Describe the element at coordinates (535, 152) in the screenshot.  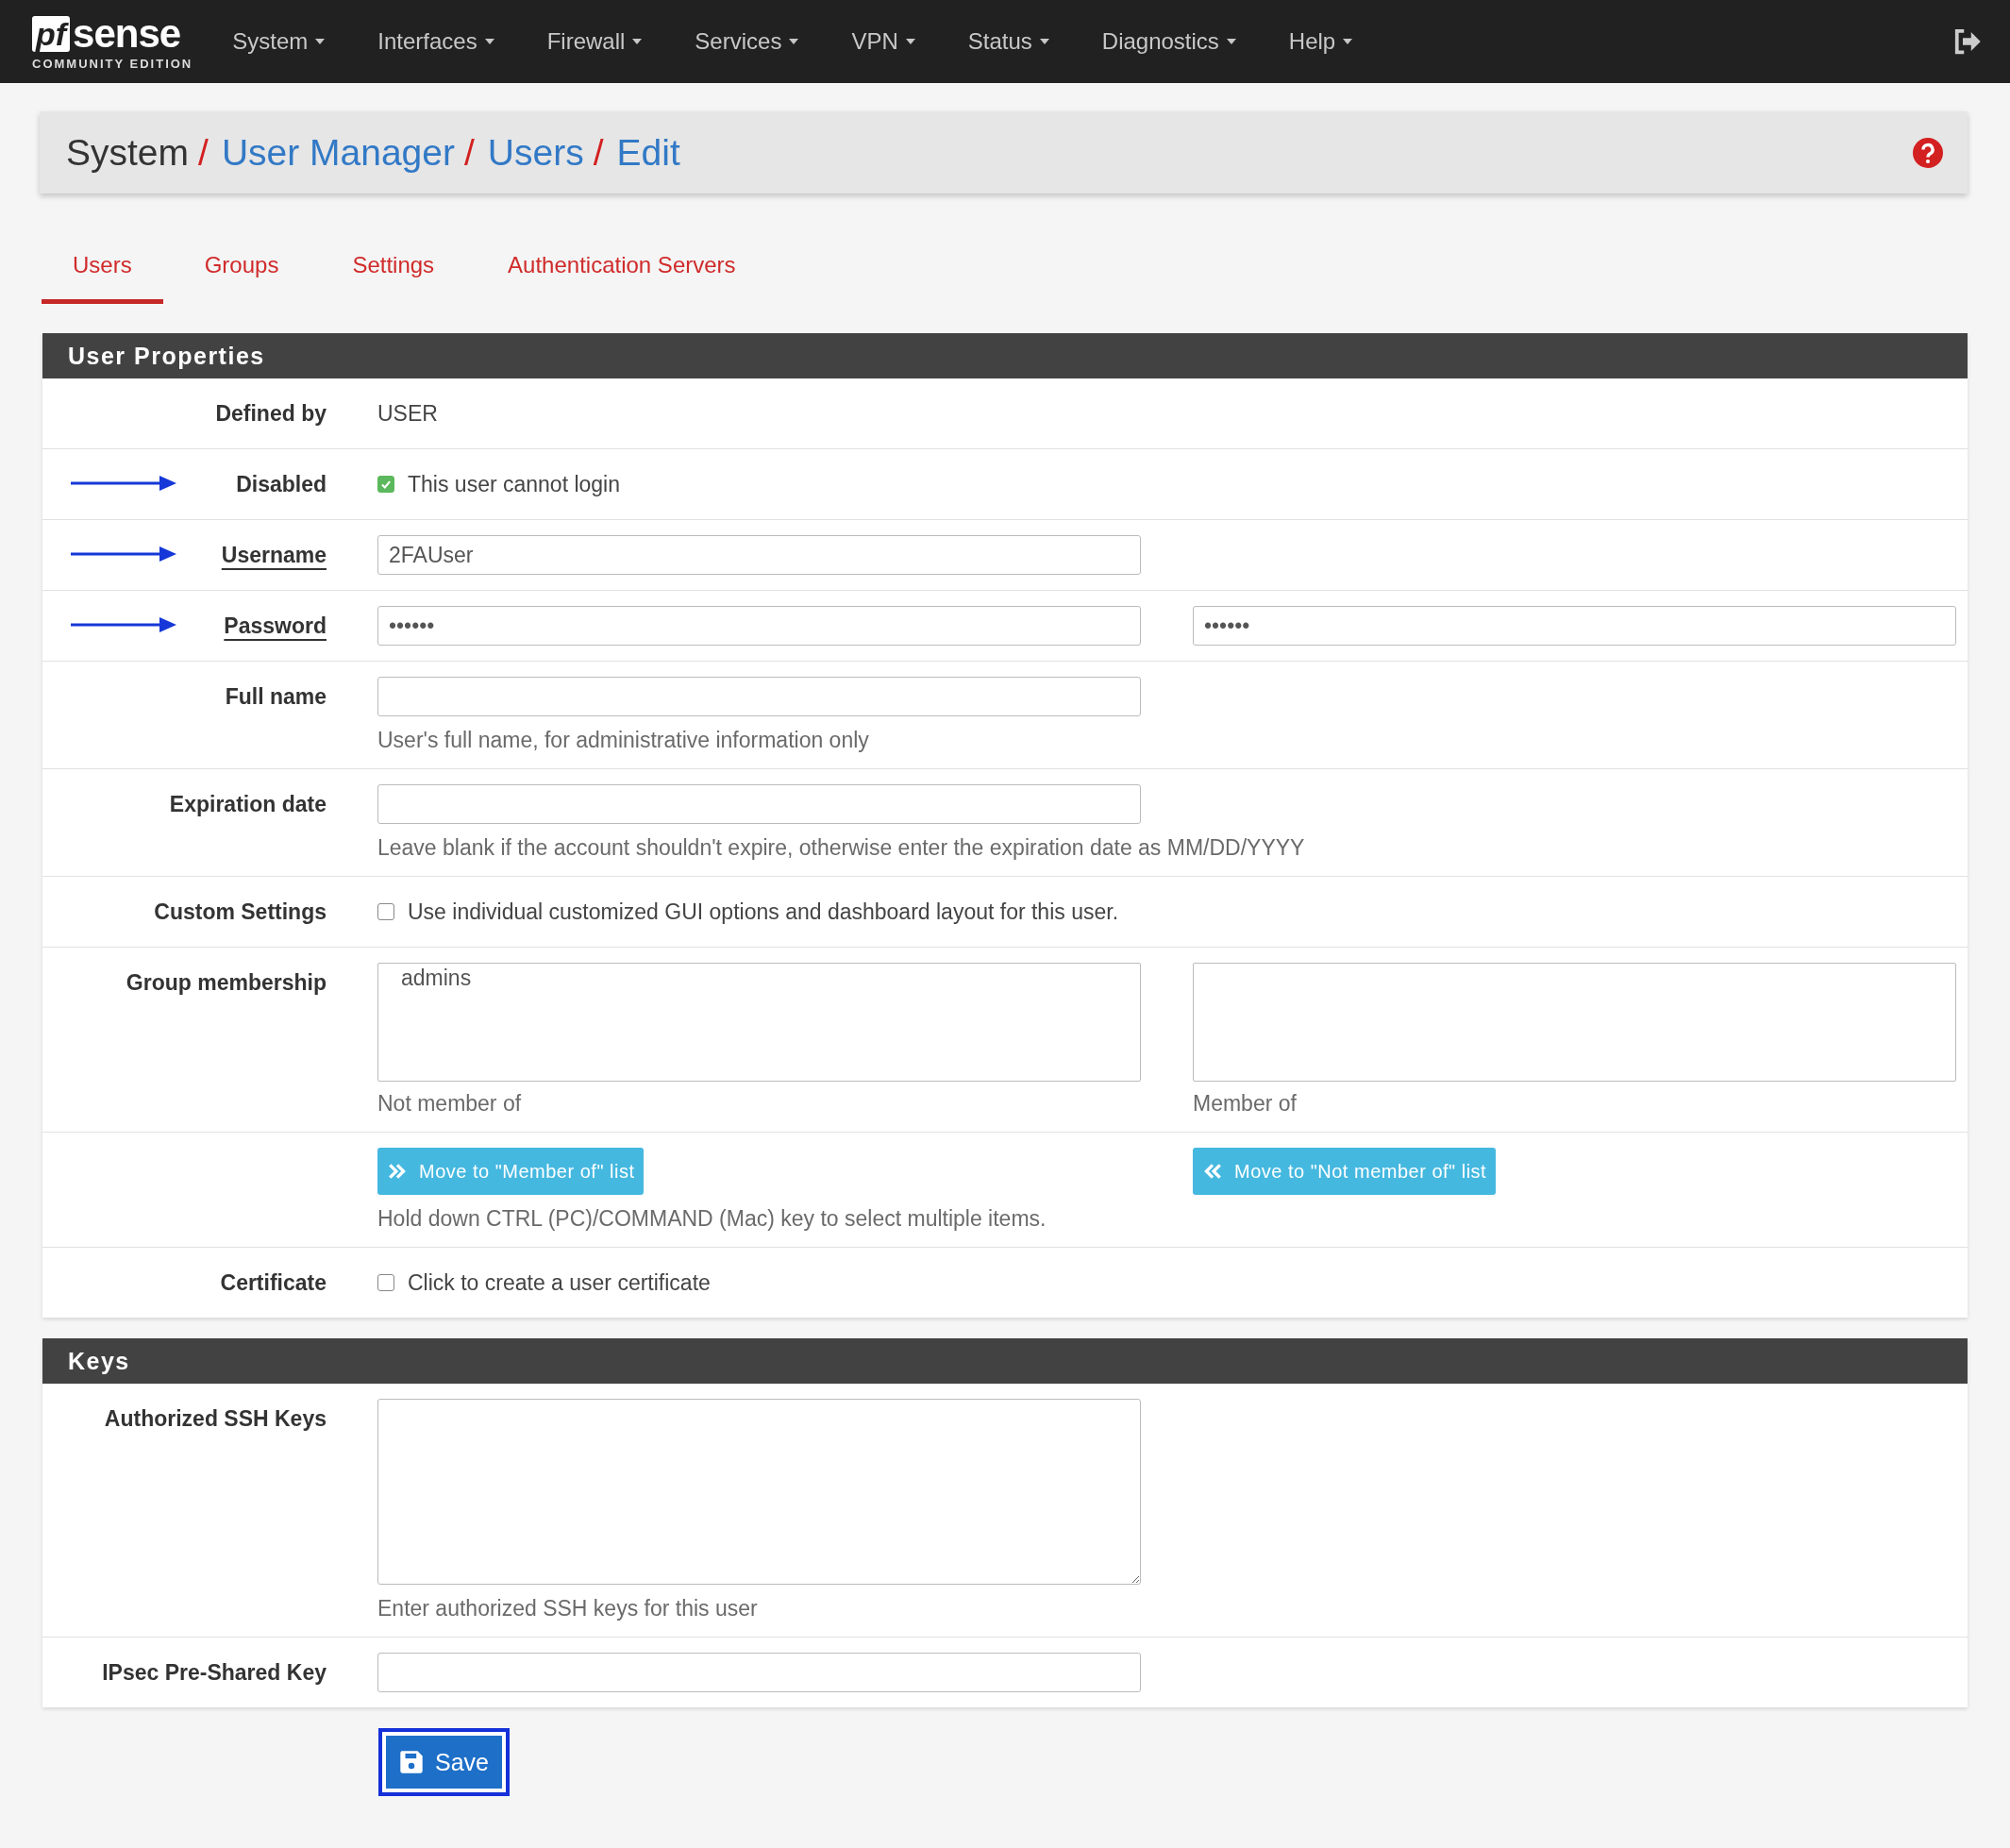
I see `breadcrumb-link: Users` at that location.